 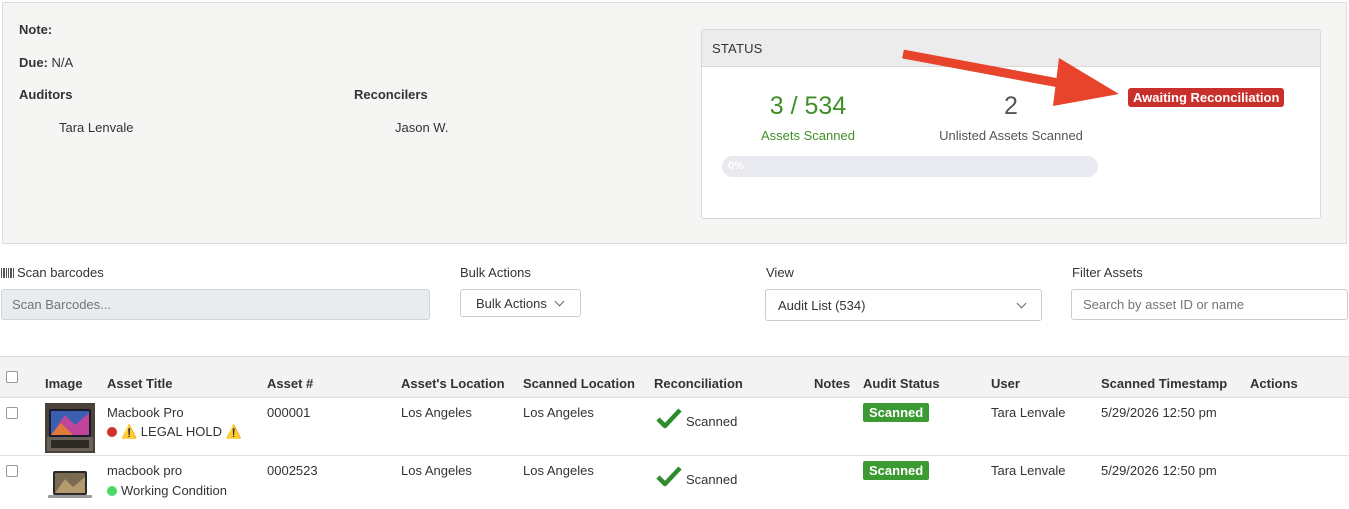 What do you see at coordinates (64, 383) in the screenshot?
I see `column-header-image: Image` at bounding box center [64, 383].